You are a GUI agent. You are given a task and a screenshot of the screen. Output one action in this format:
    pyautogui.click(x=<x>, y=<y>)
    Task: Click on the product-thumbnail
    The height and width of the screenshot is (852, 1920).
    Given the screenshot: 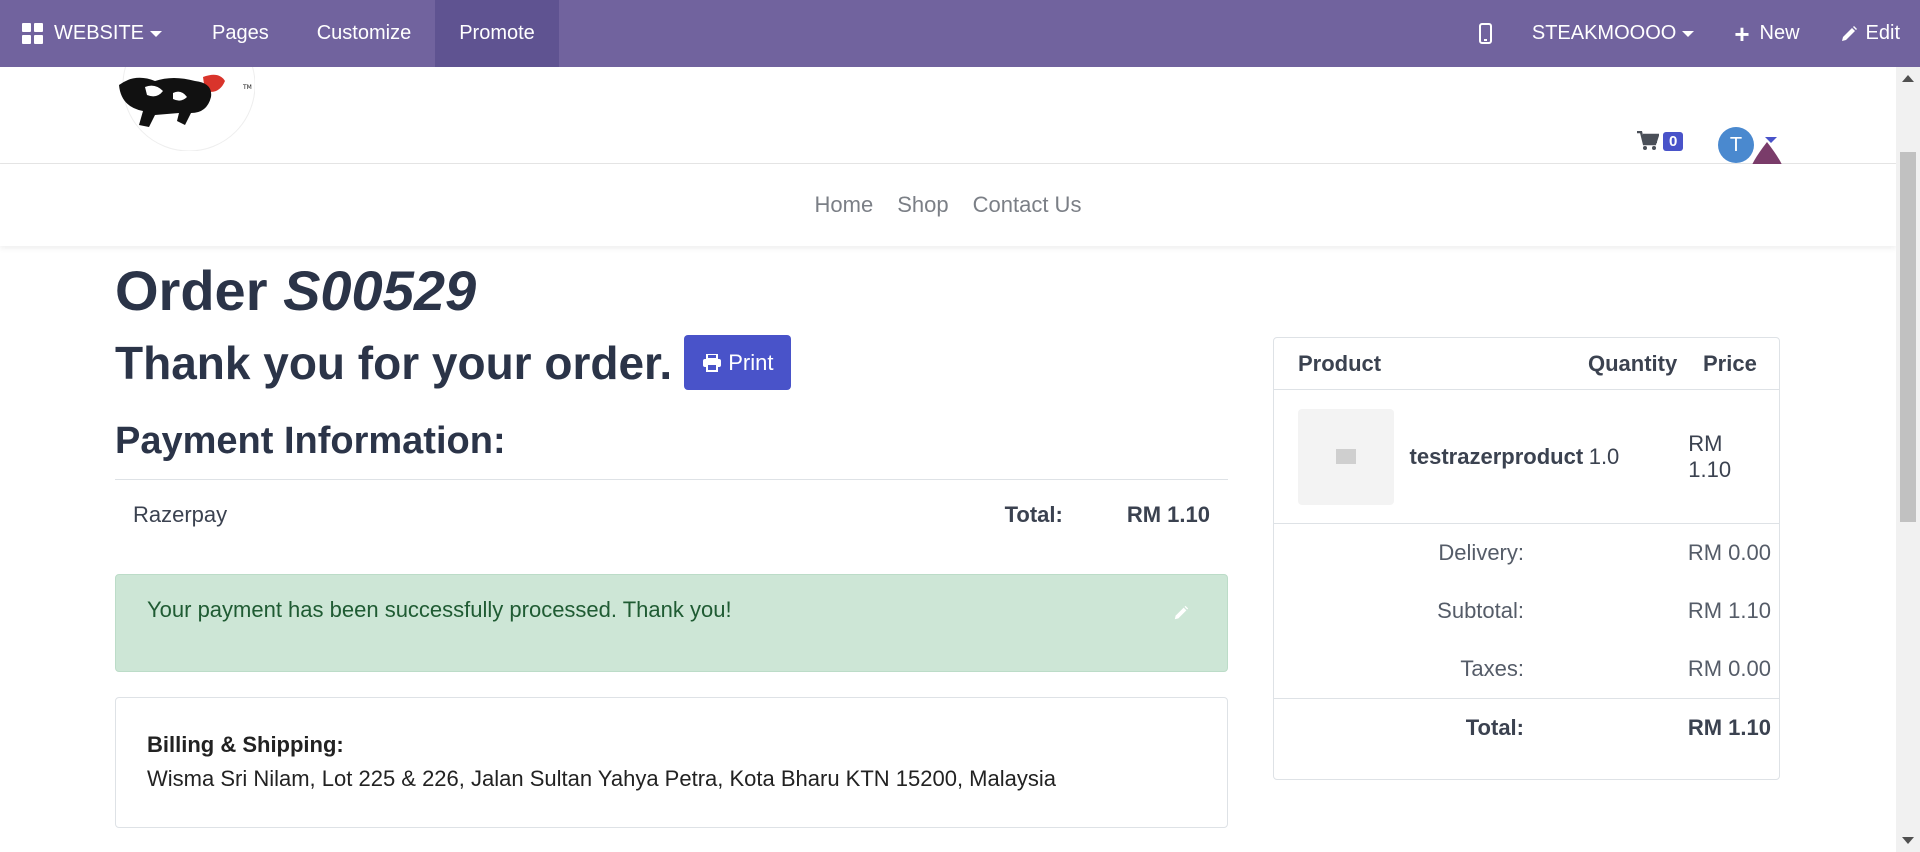 What is the action you would take?
    pyautogui.click(x=1346, y=456)
    